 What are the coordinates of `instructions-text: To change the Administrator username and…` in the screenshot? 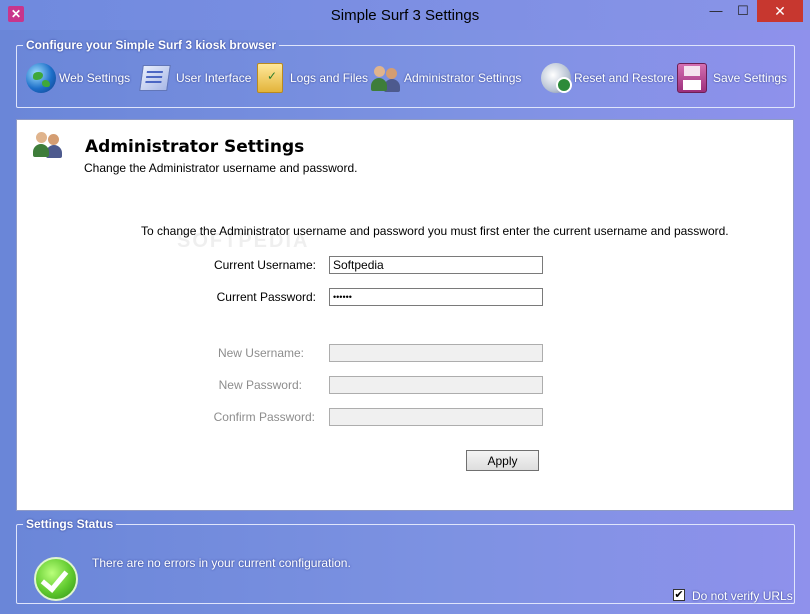 It's located at (435, 231).